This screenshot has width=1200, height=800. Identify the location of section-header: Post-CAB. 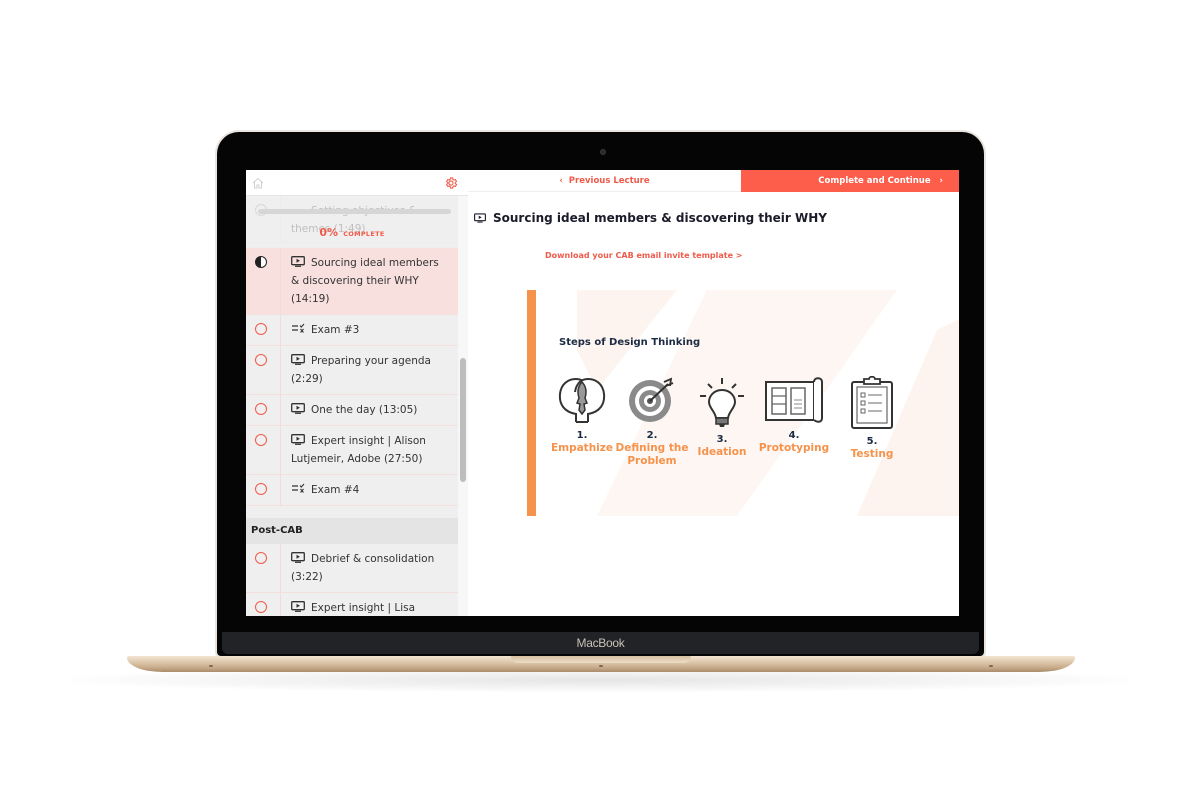
(352, 531).